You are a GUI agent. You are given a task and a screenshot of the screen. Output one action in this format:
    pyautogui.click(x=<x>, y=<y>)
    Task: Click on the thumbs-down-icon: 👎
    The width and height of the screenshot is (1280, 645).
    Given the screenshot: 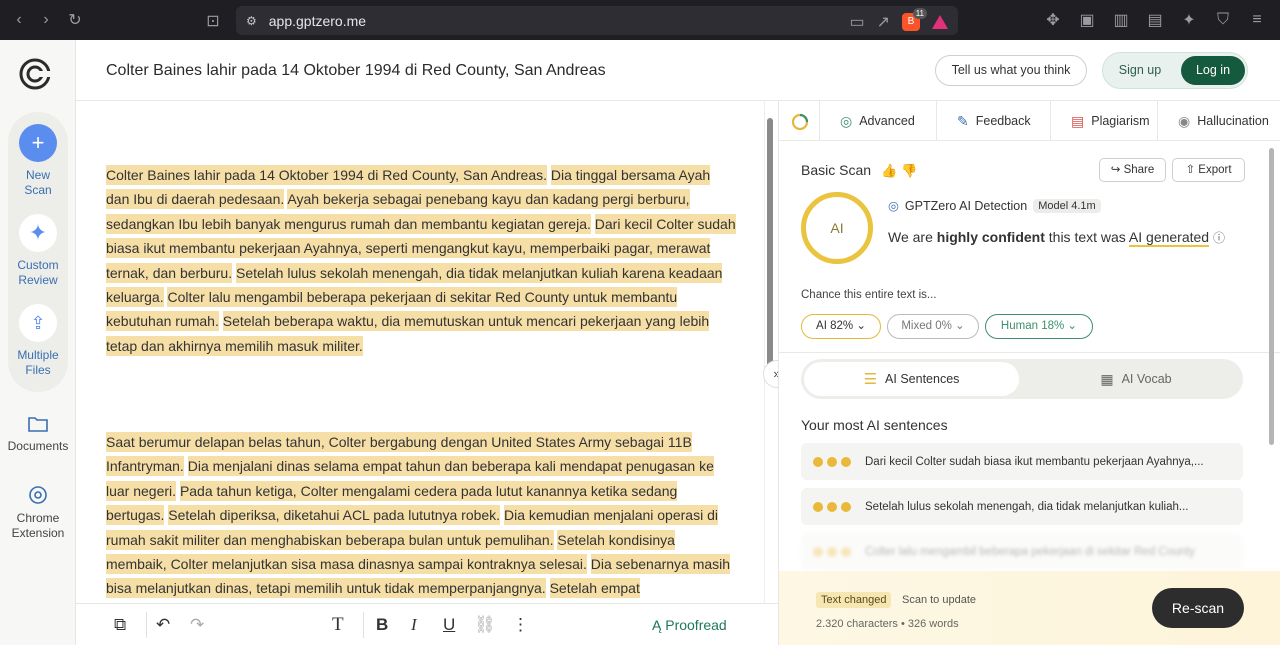 What is the action you would take?
    pyautogui.click(x=909, y=170)
    